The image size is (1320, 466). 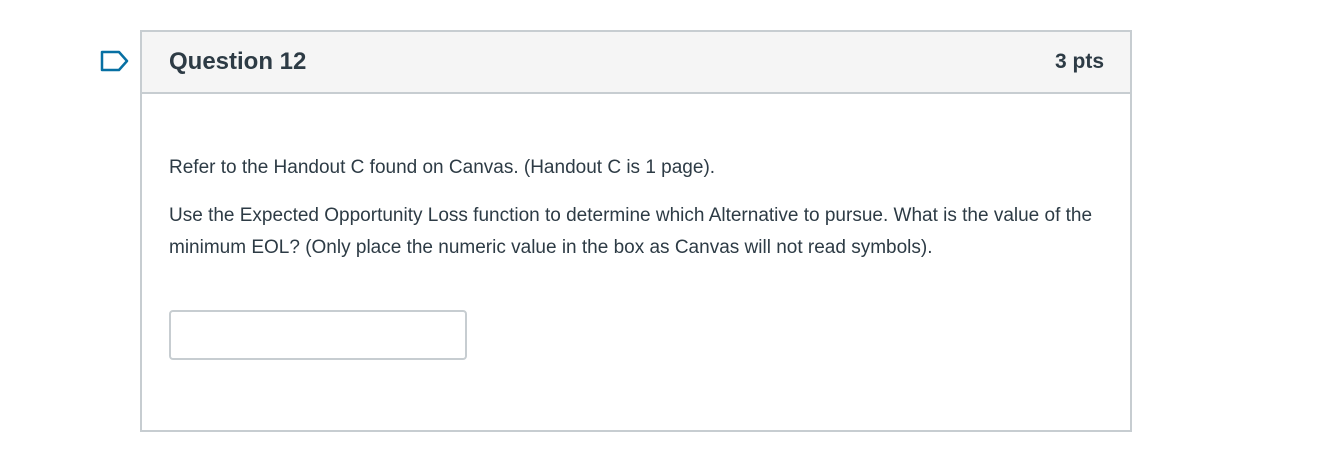 I want to click on question-title: Question 12, so click(x=238, y=61).